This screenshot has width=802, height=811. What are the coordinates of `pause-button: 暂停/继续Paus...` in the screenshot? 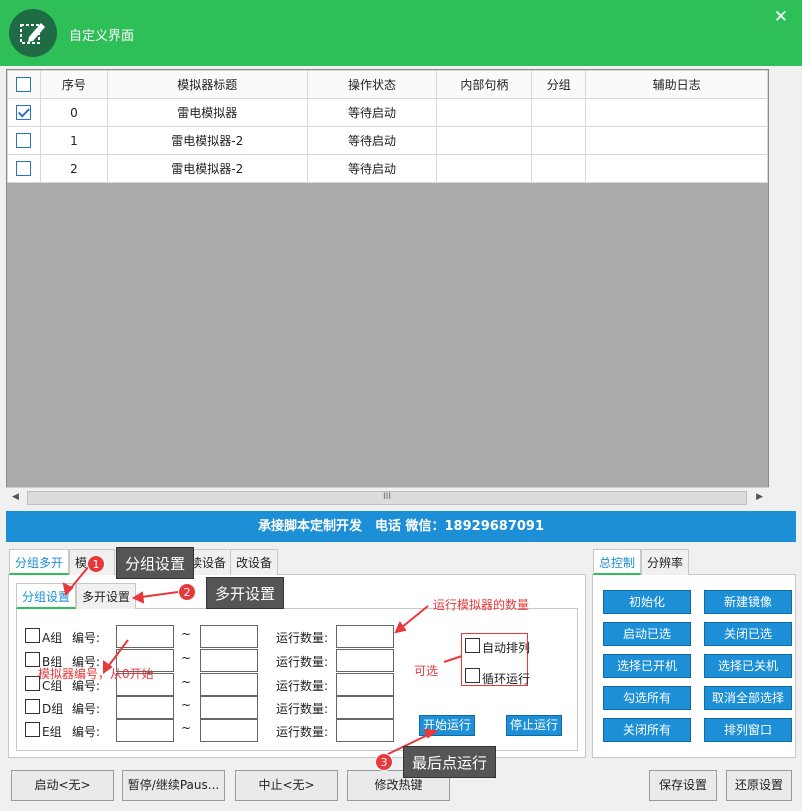 It's located at (173, 785).